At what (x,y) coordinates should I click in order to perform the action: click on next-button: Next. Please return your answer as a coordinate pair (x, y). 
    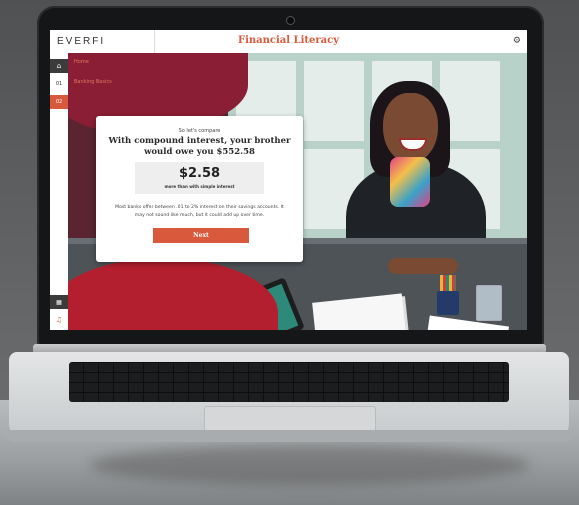
    Looking at the image, I should click on (201, 235).